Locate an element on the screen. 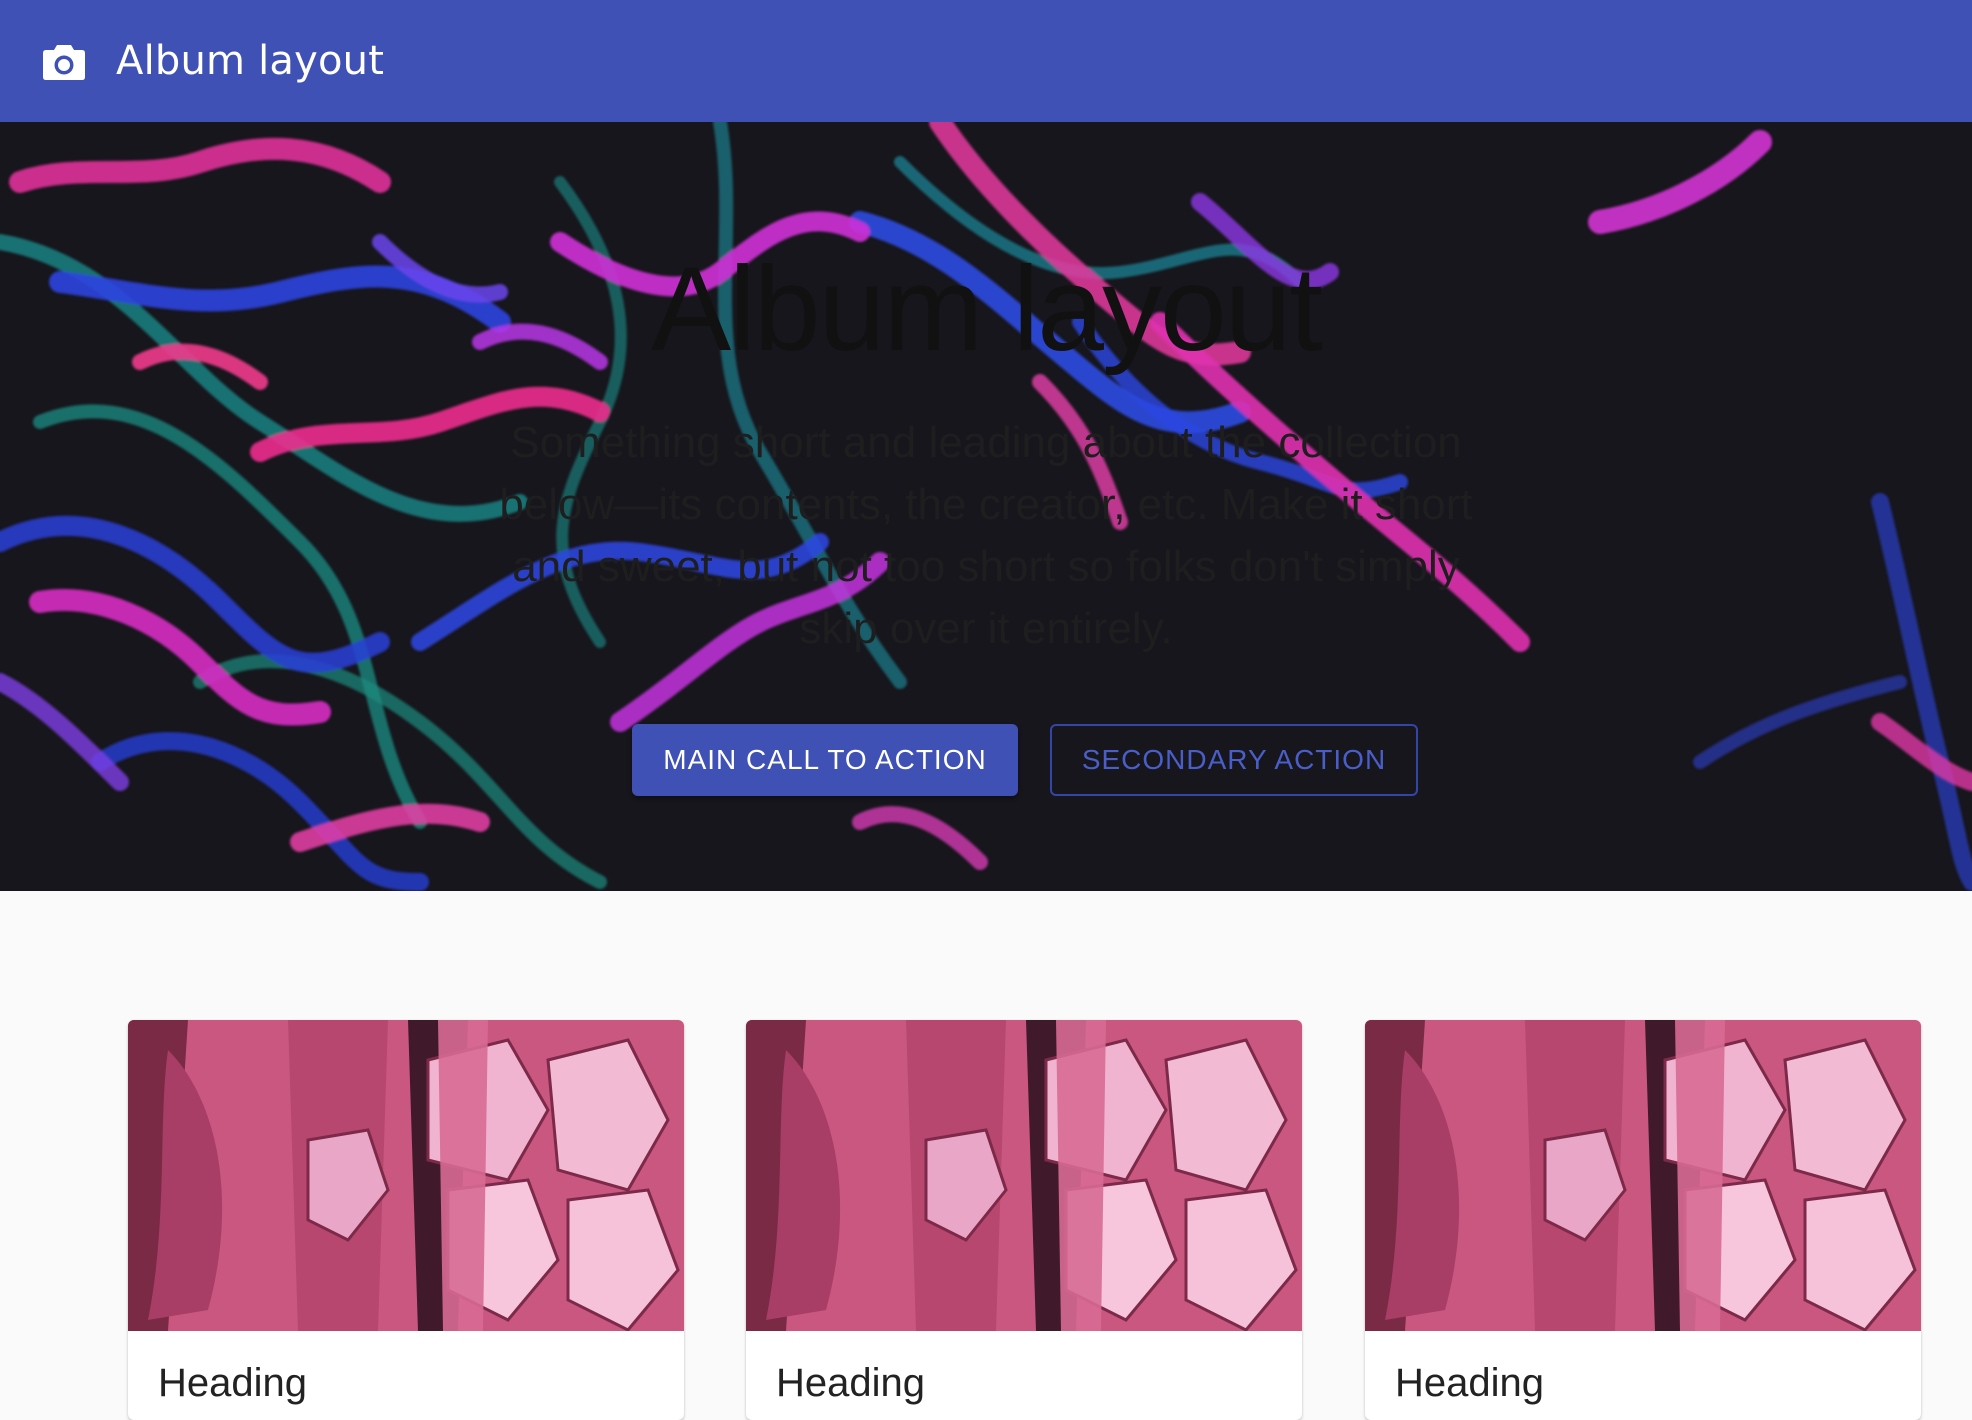 This screenshot has width=1972, height=1420. main-call-to-action-button: MAIN CALL TO ACTION is located at coordinates (825, 760).